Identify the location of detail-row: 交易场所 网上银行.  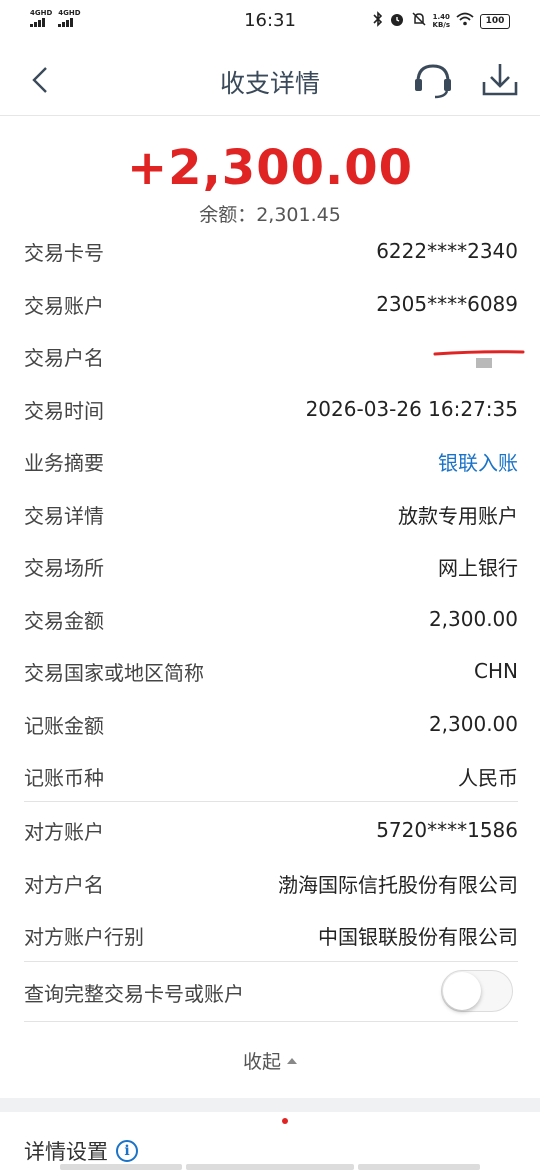
(271, 566).